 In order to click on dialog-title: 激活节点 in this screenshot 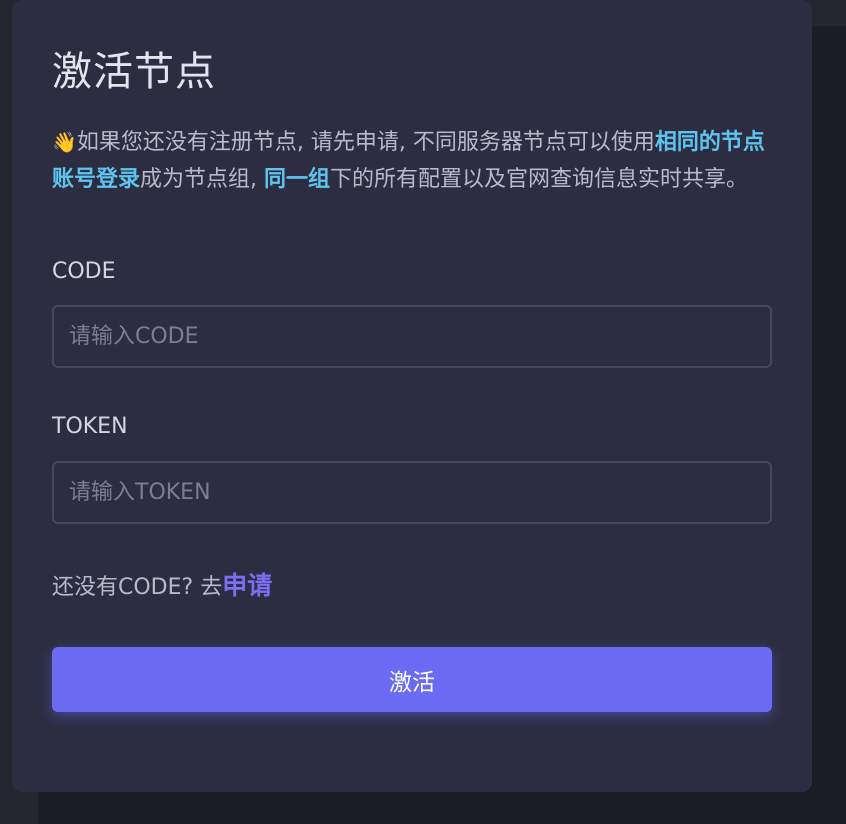, I will do `click(134, 72)`.